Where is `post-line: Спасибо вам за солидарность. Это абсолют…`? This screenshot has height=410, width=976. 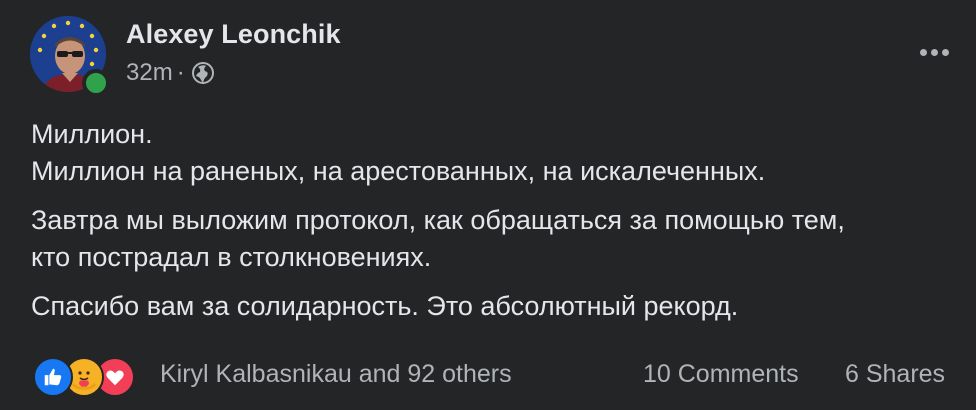
post-line: Спасибо вам за солидарность. Это абсолют… is located at coordinates (385, 306).